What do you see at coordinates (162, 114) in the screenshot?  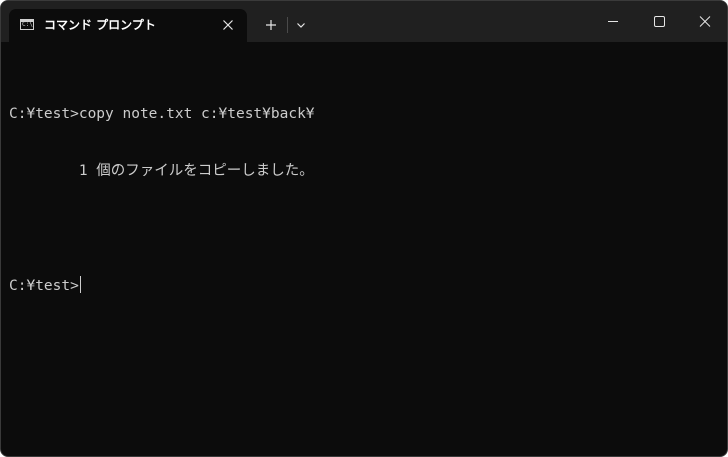 I see `terminal-line-command: C:¥test>copy note.txt c:¥test¥back¥` at bounding box center [162, 114].